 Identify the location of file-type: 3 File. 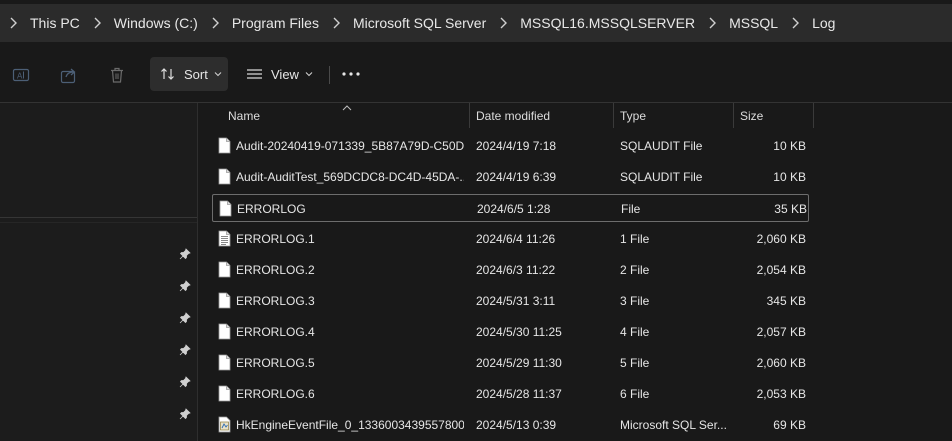
(635, 301).